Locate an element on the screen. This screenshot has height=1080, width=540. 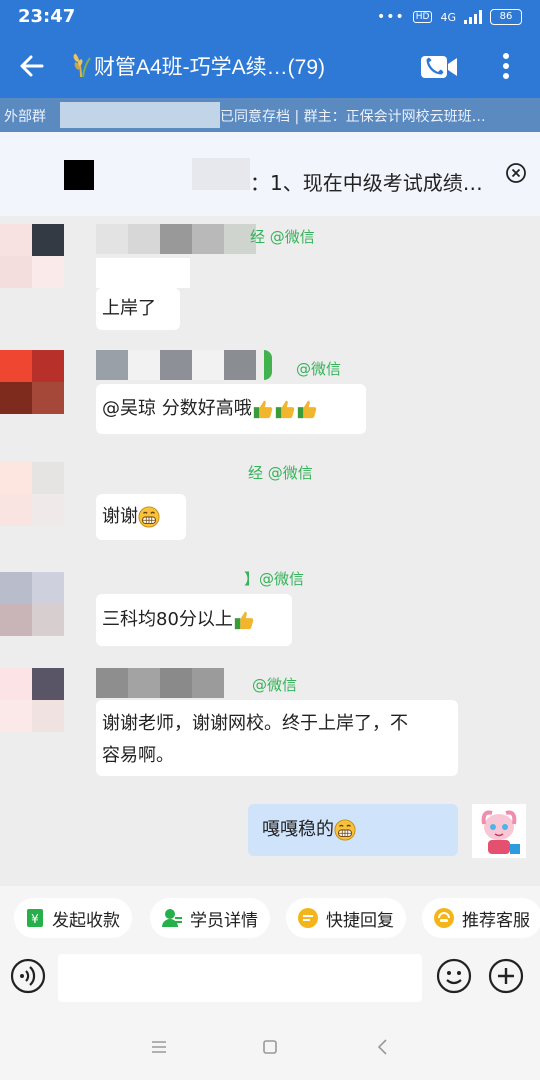
video-call-icon is located at coordinates (439, 67).